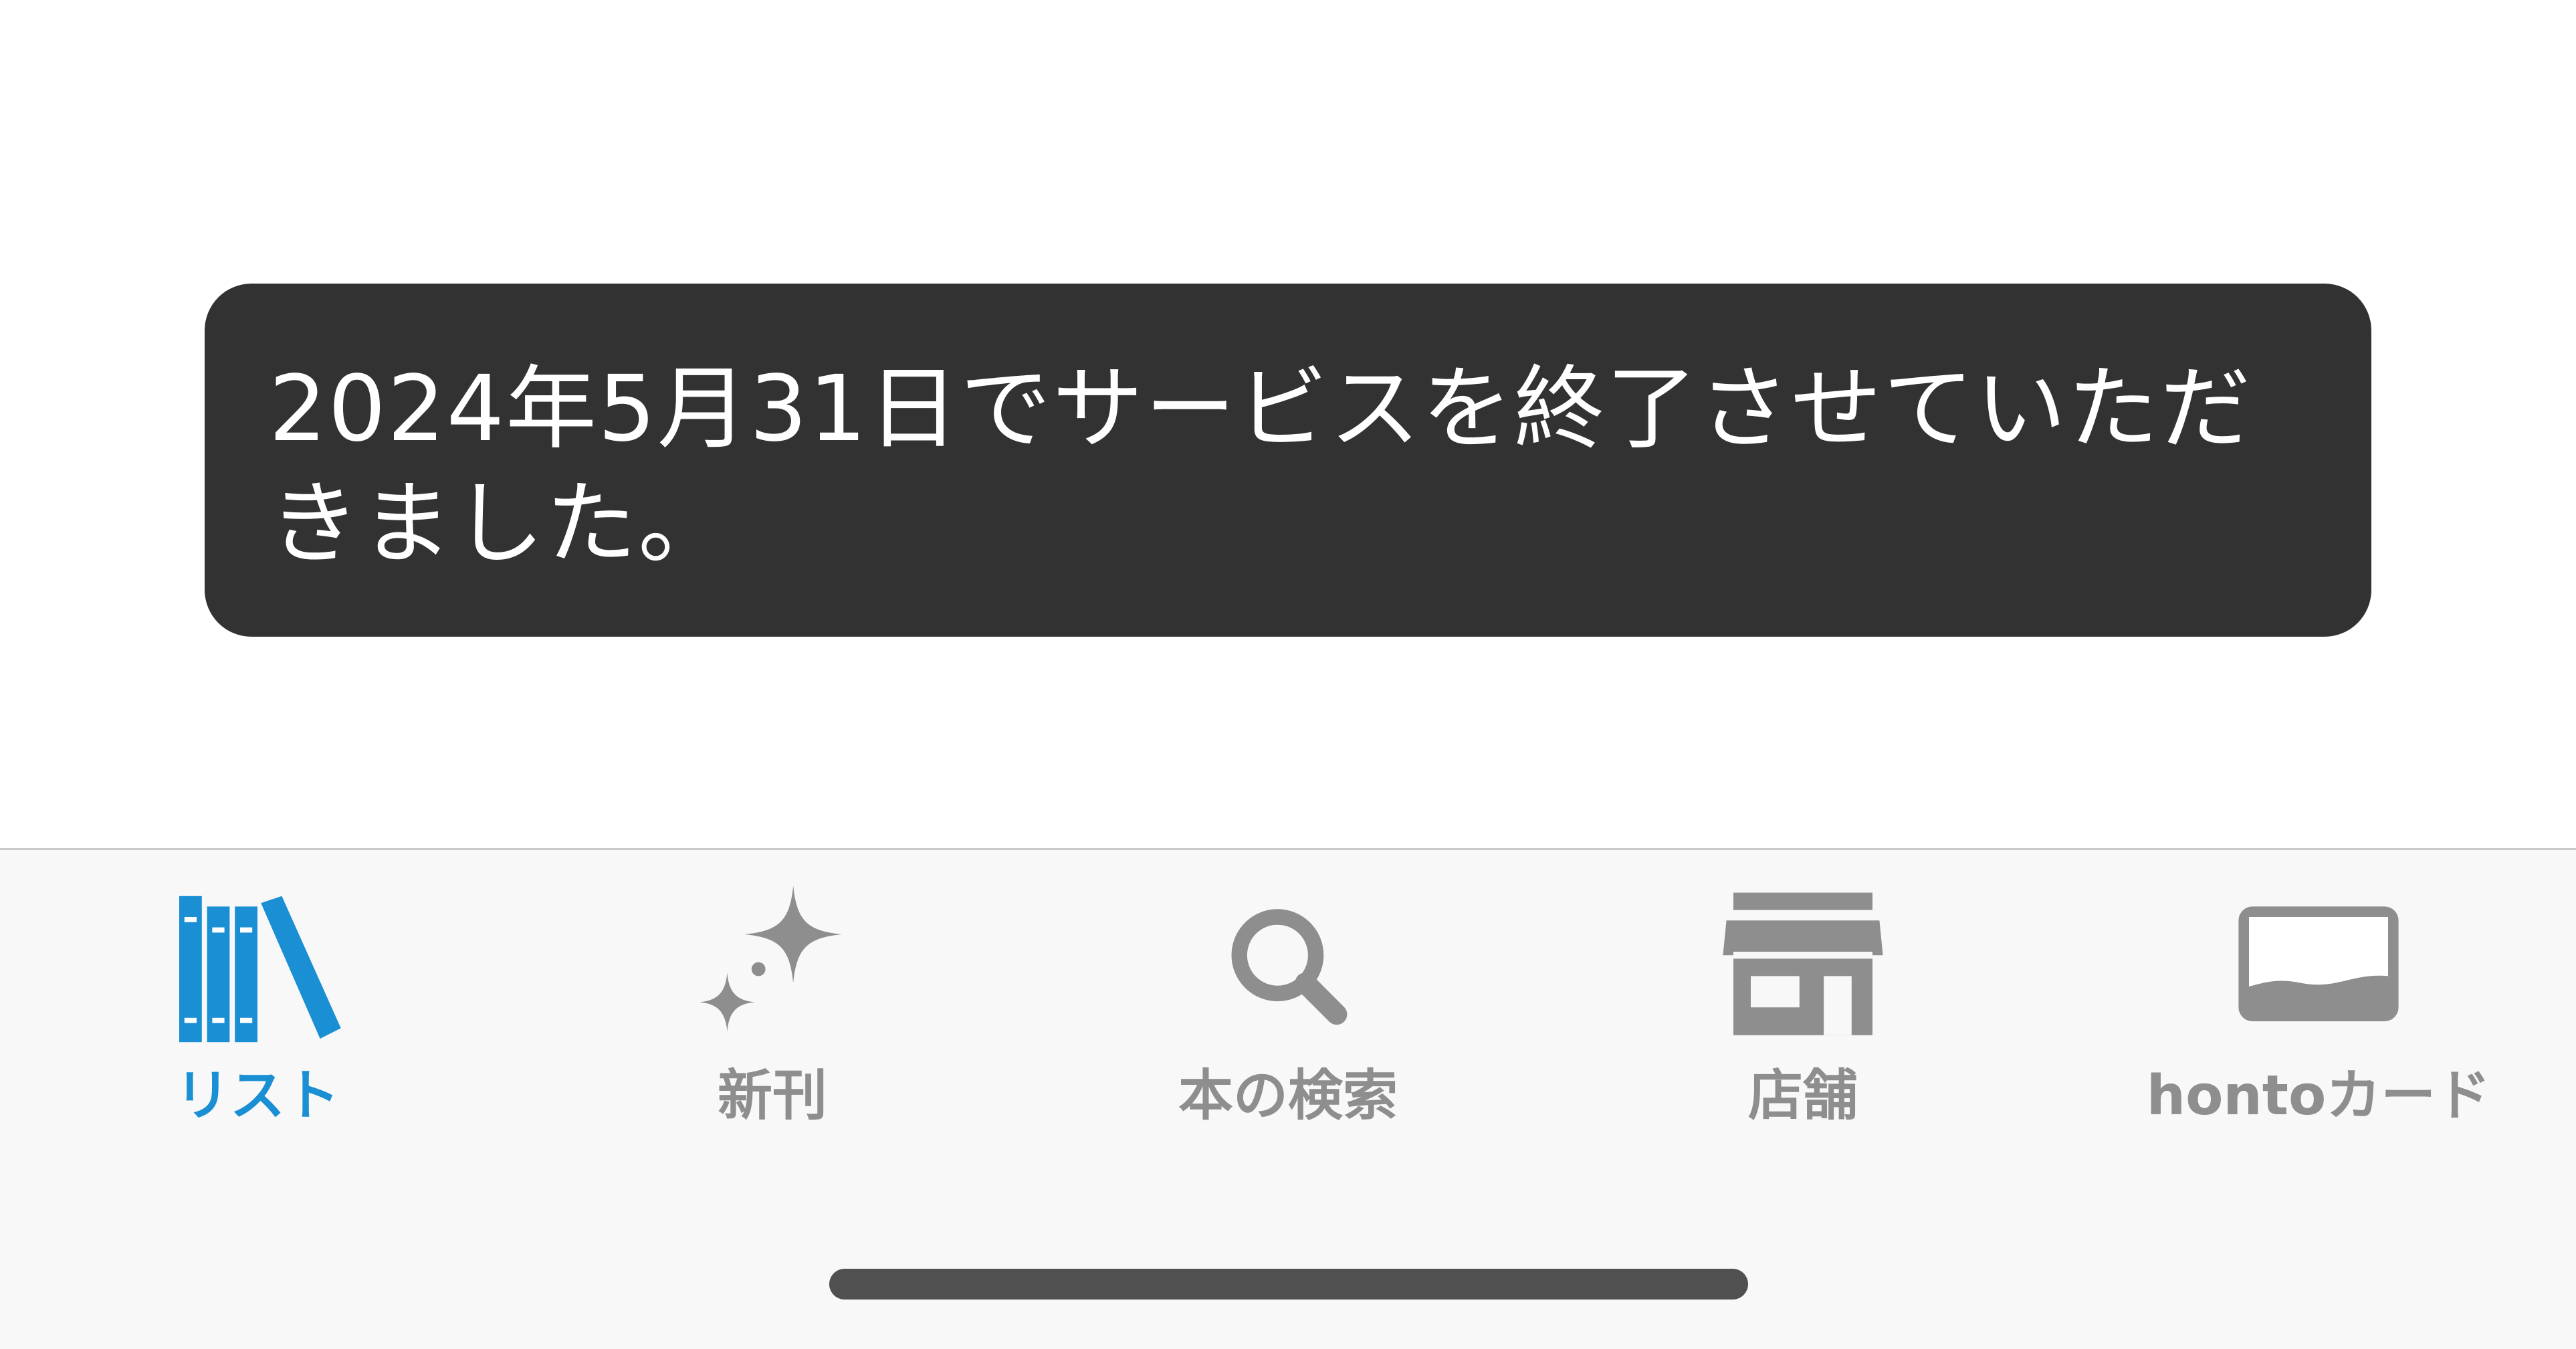 The image size is (2576, 1349). Describe the element at coordinates (1260, 467) in the screenshot. I see `toast-message: 2024年5月31日でサービスを終了させていただきました。` at that location.